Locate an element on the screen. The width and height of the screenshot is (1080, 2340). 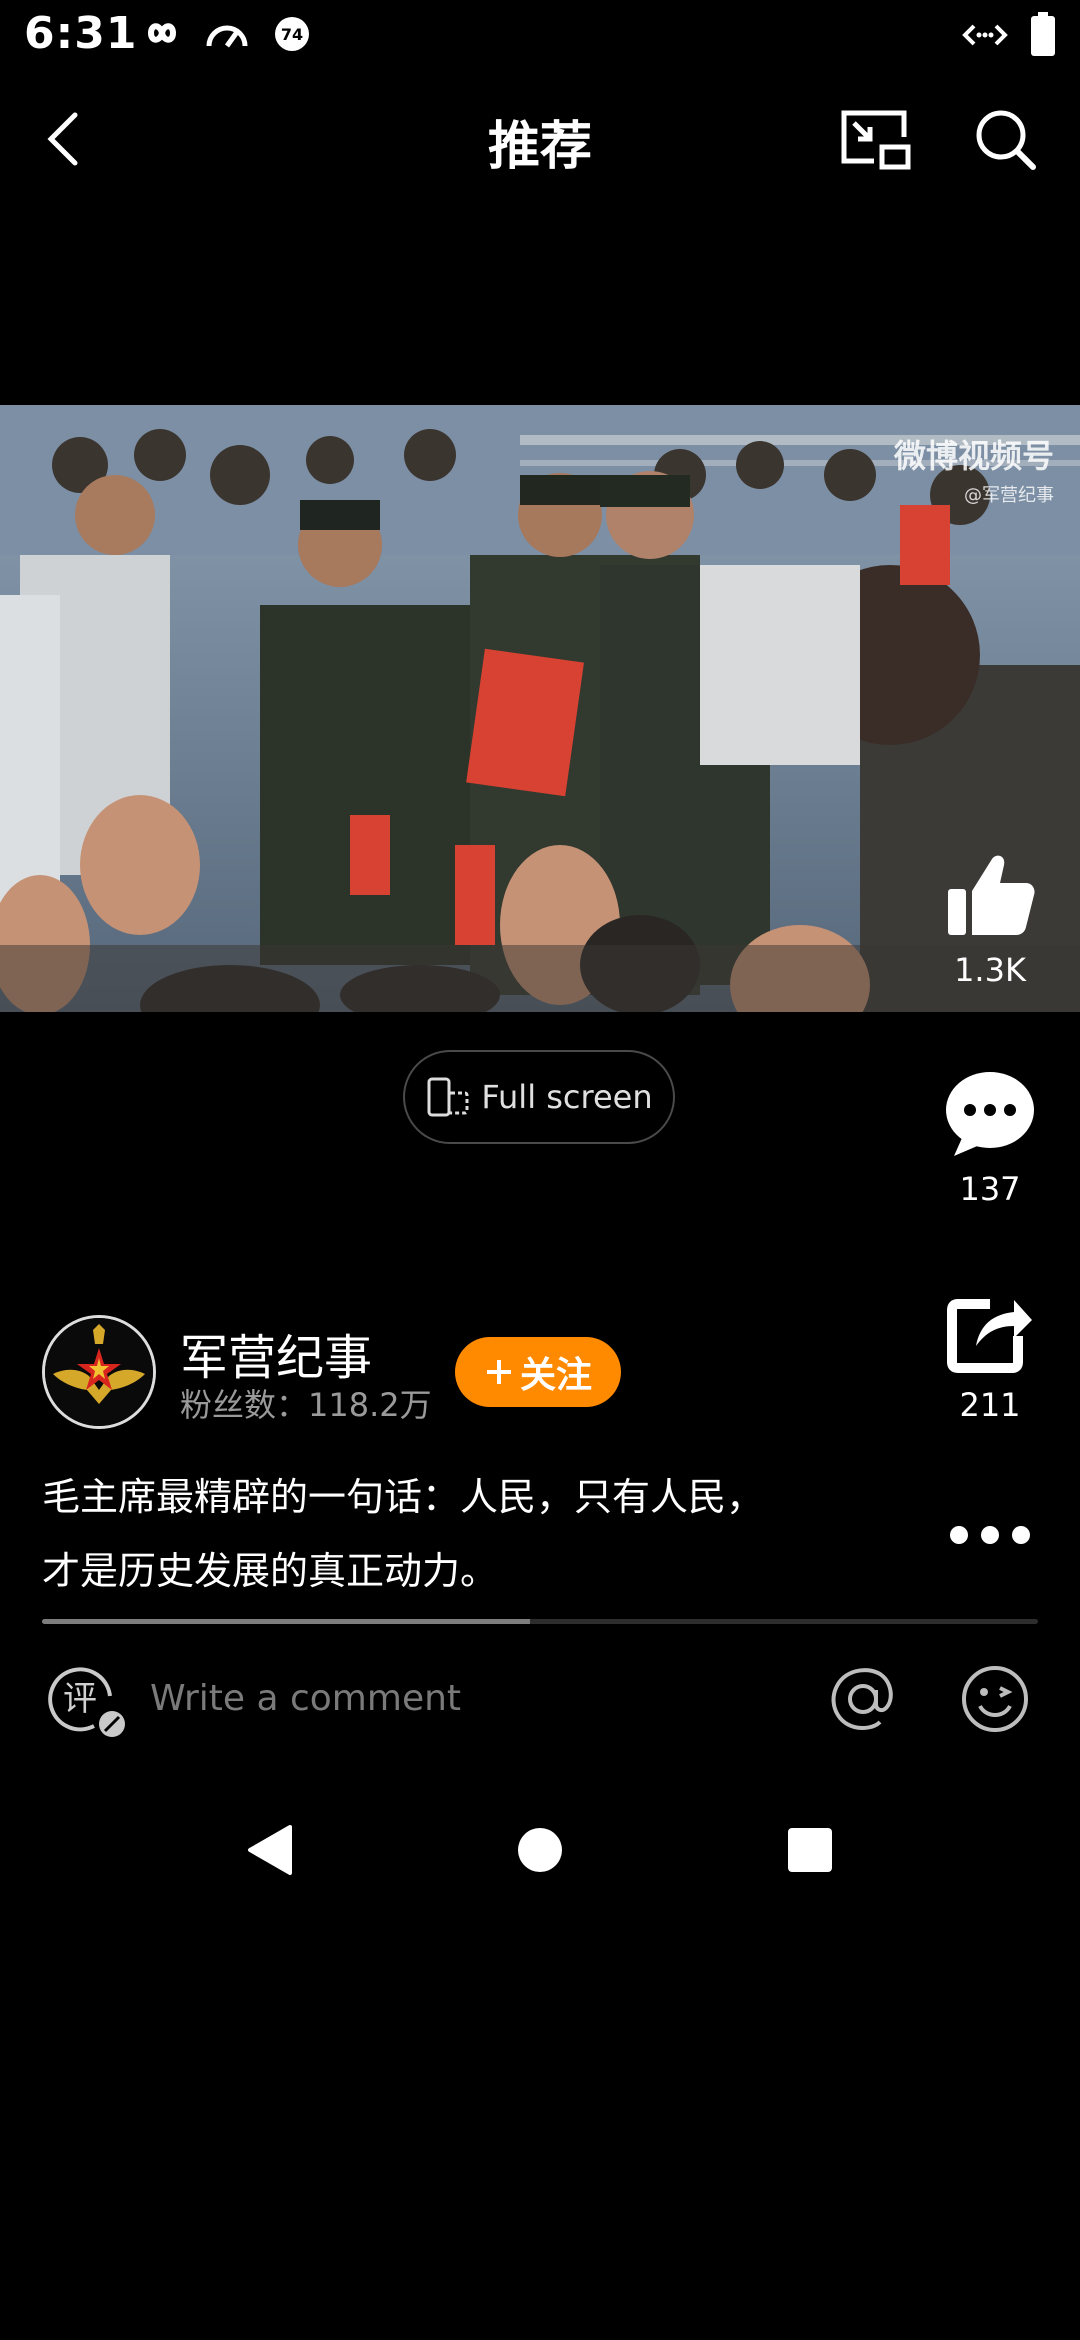
search-icon is located at coordinates (1006, 140).